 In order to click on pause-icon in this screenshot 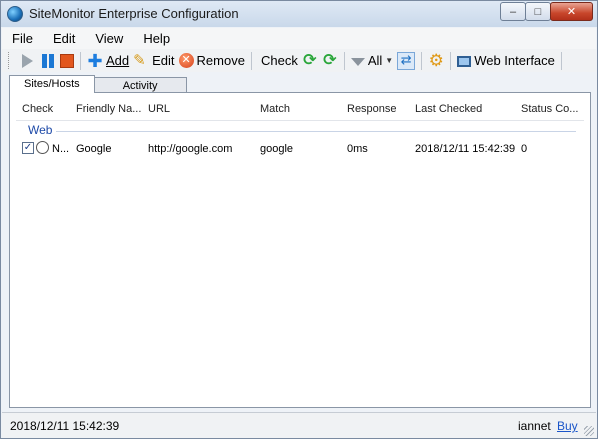, I will do `click(48, 61)`.